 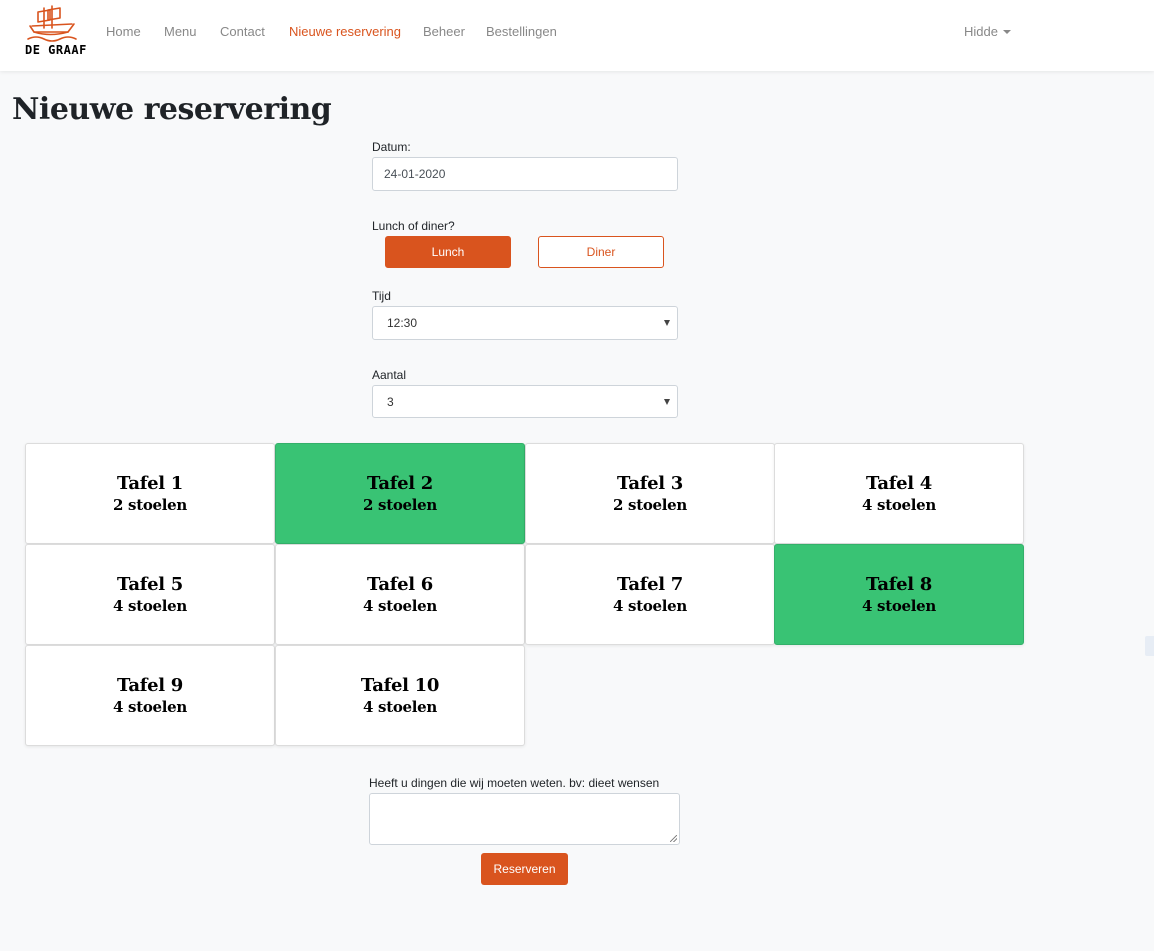 What do you see at coordinates (413, 226) in the screenshot?
I see `meal-label: Lunch of diner?` at bounding box center [413, 226].